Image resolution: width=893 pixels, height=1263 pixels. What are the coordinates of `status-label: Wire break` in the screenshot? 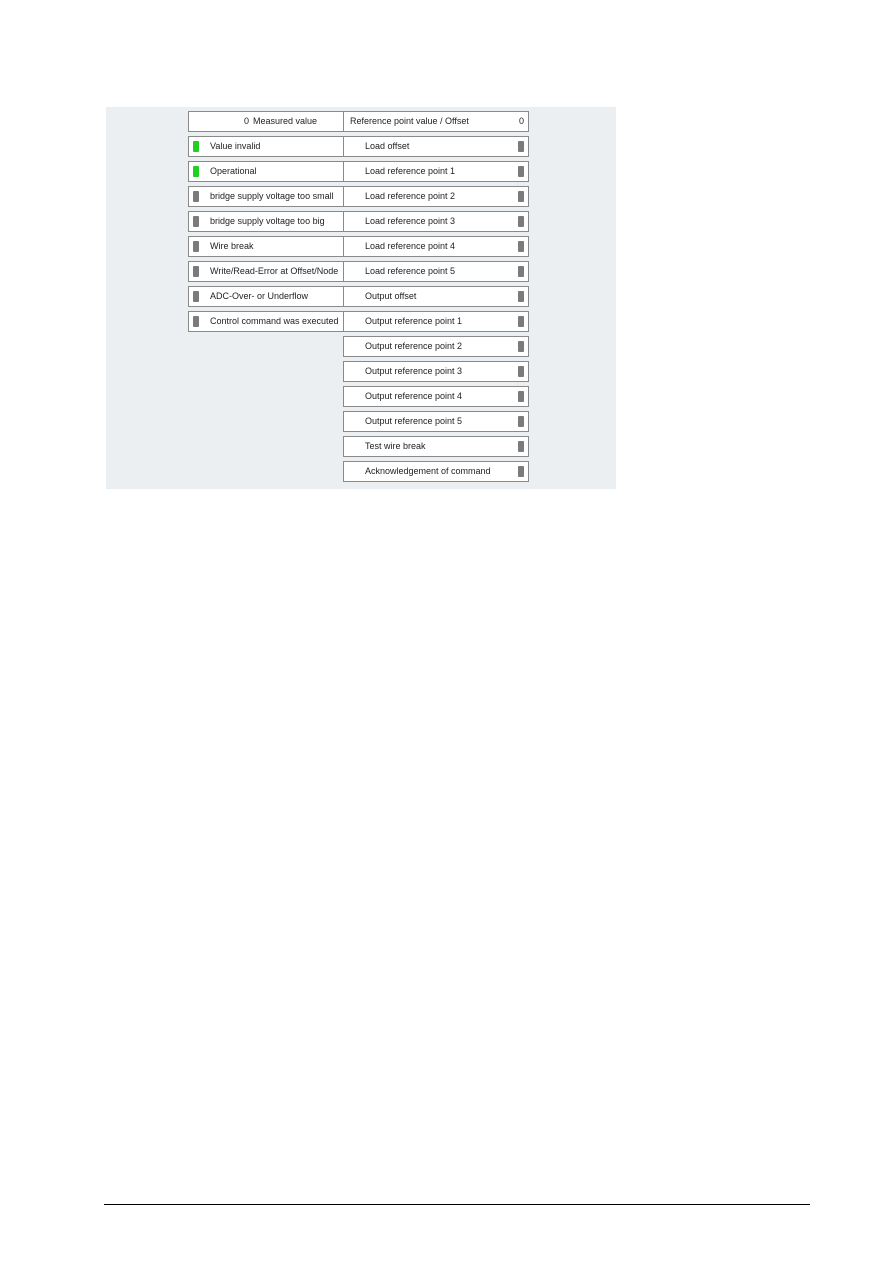 It's located at (232, 246).